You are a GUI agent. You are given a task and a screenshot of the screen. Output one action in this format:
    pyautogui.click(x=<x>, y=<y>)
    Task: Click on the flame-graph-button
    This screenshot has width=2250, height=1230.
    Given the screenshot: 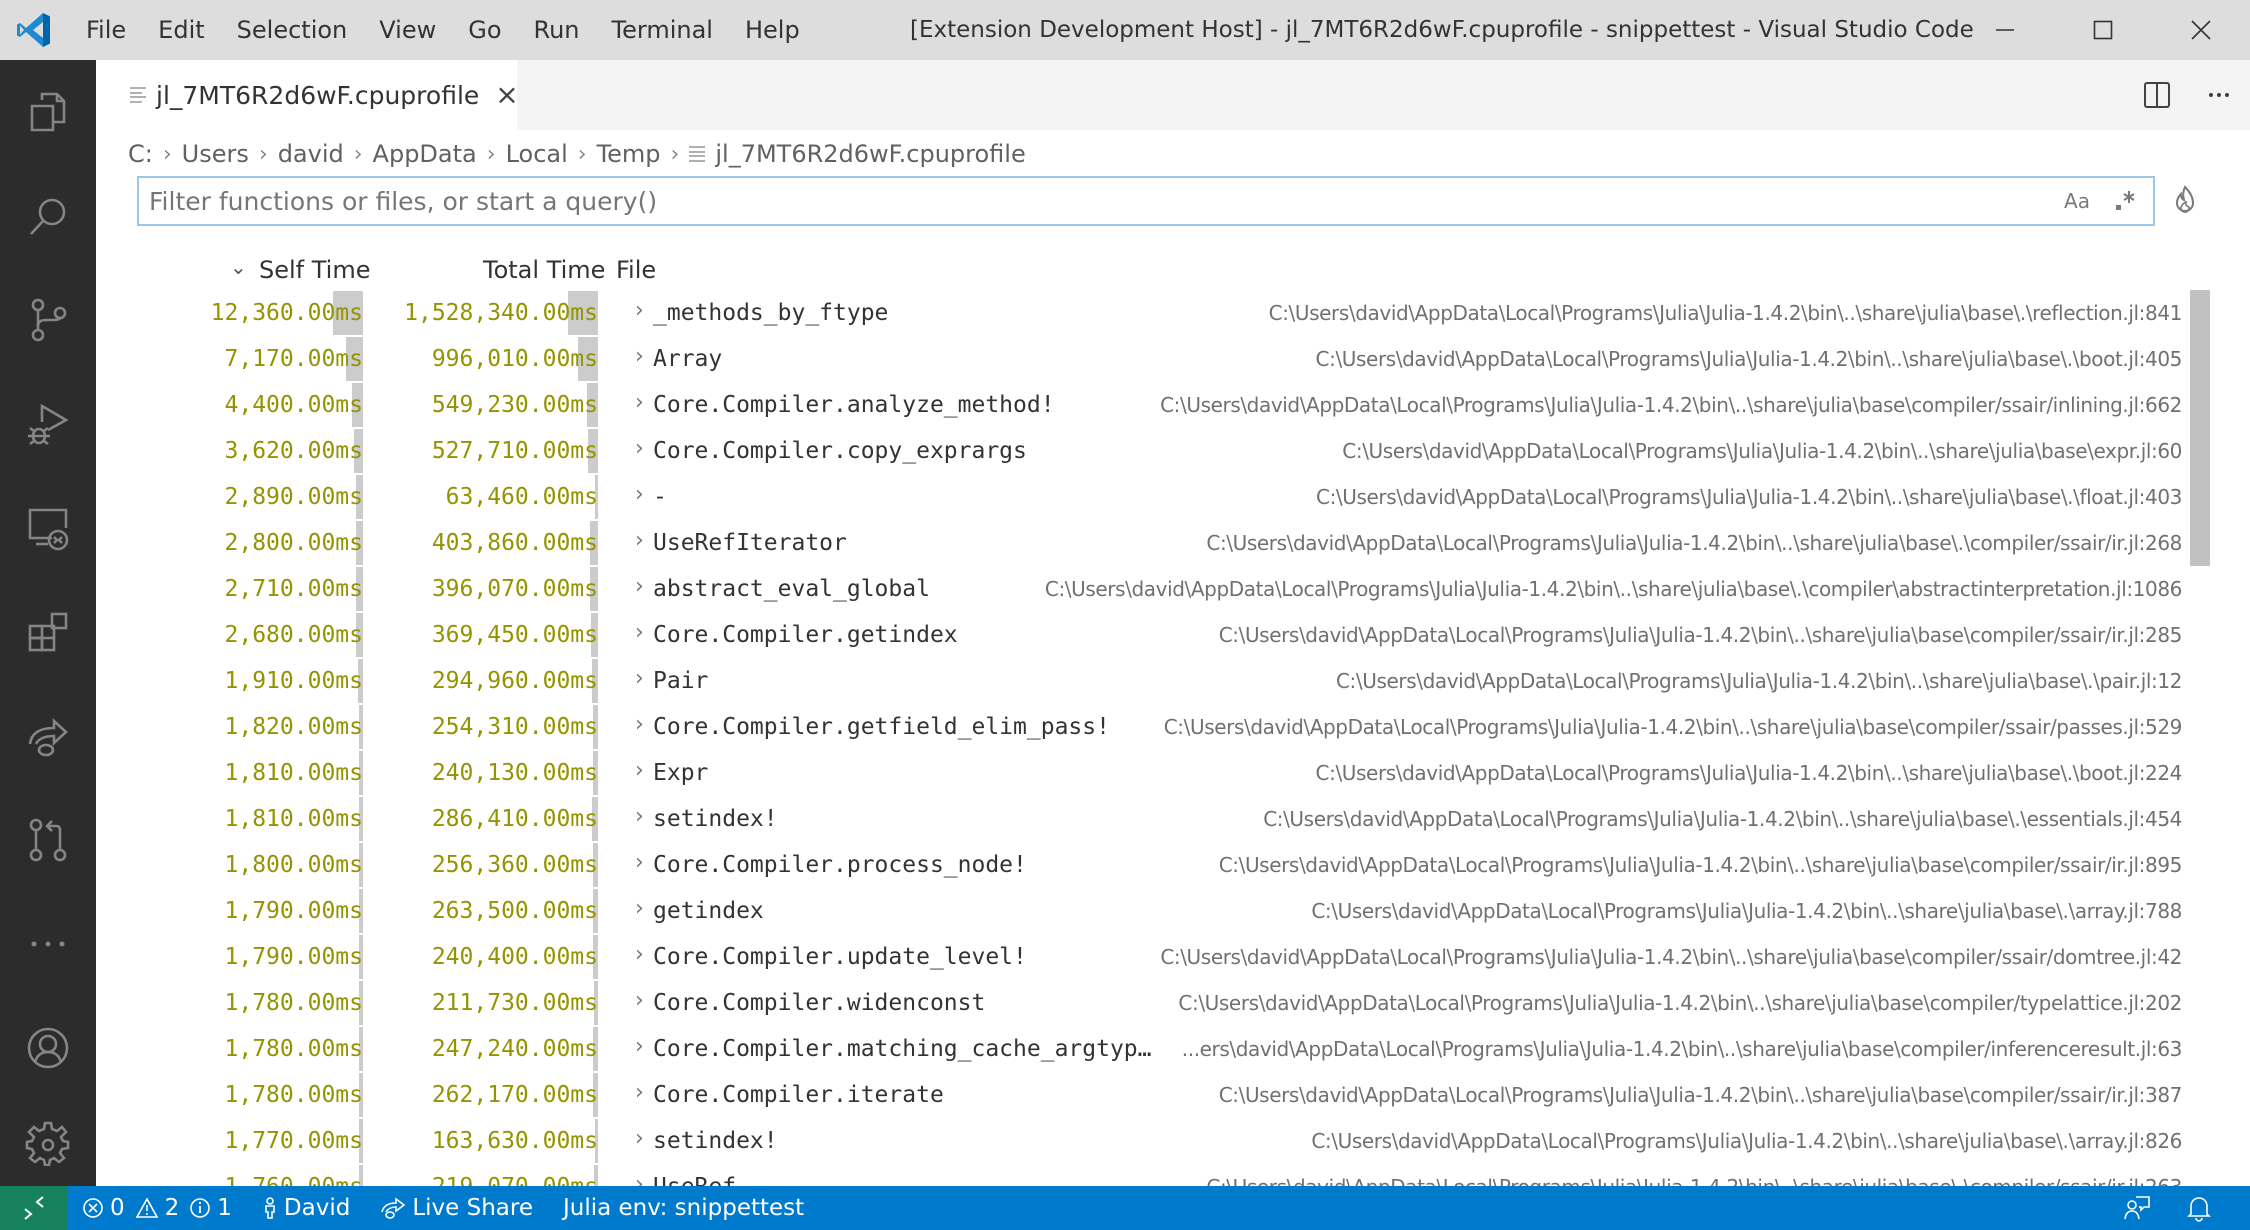 What is the action you would take?
    pyautogui.click(x=2185, y=200)
    